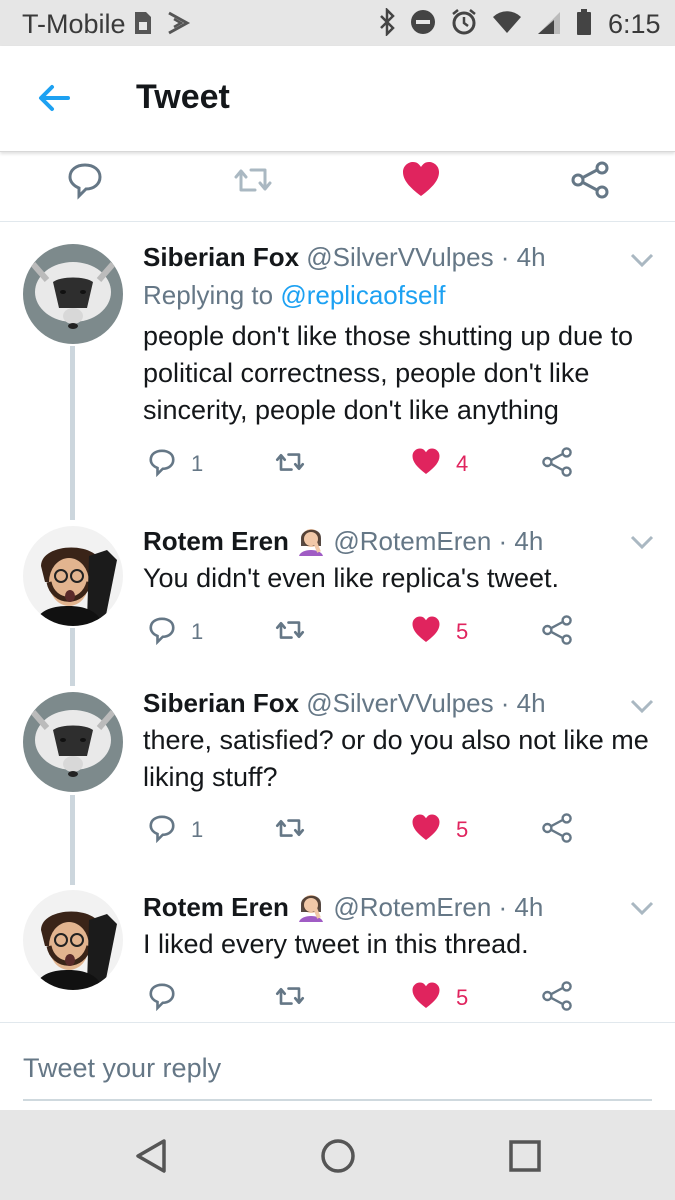 The image size is (675, 1200). I want to click on replying-to: Replying to @replicaofself, so click(294, 295).